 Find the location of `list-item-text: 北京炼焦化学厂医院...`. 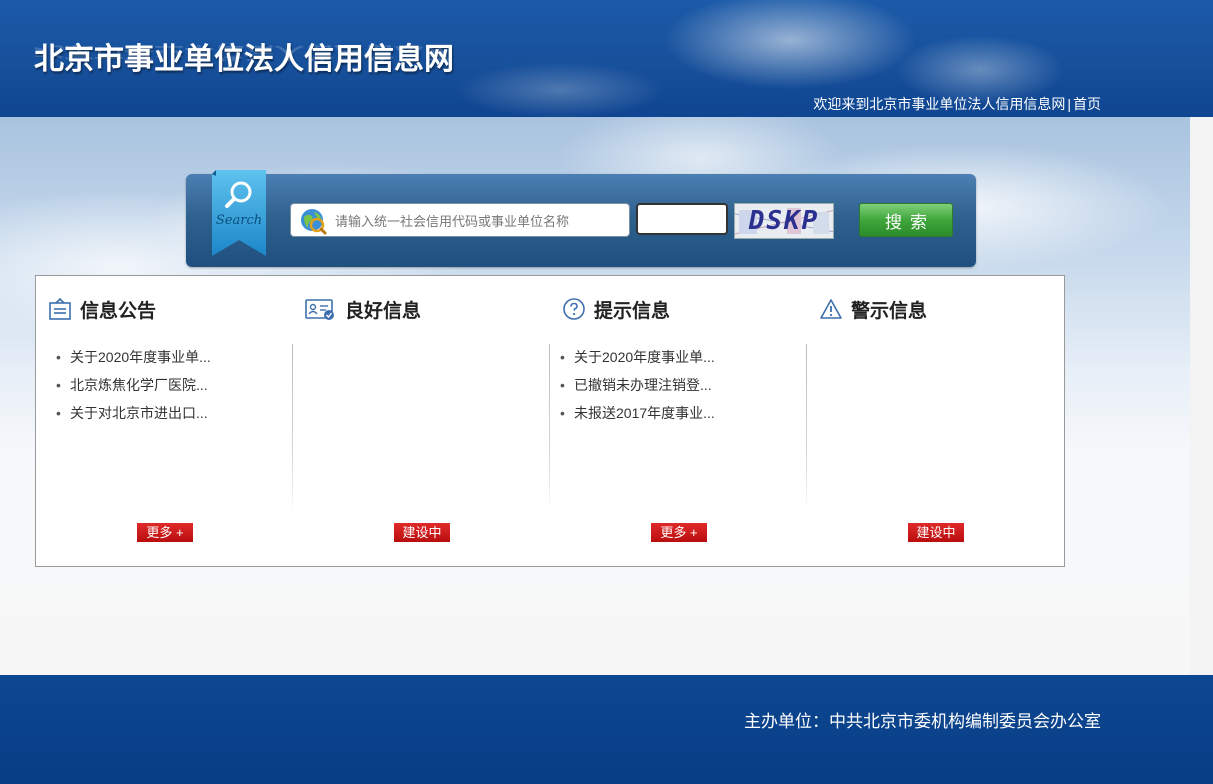

list-item-text: 北京炼焦化学厂医院... is located at coordinates (139, 385).